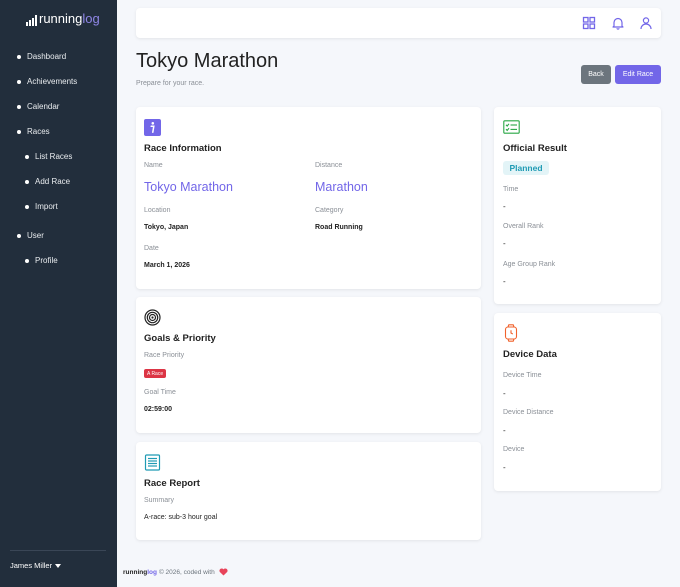 This screenshot has height=587, width=680. I want to click on back-button: Back, so click(596, 74).